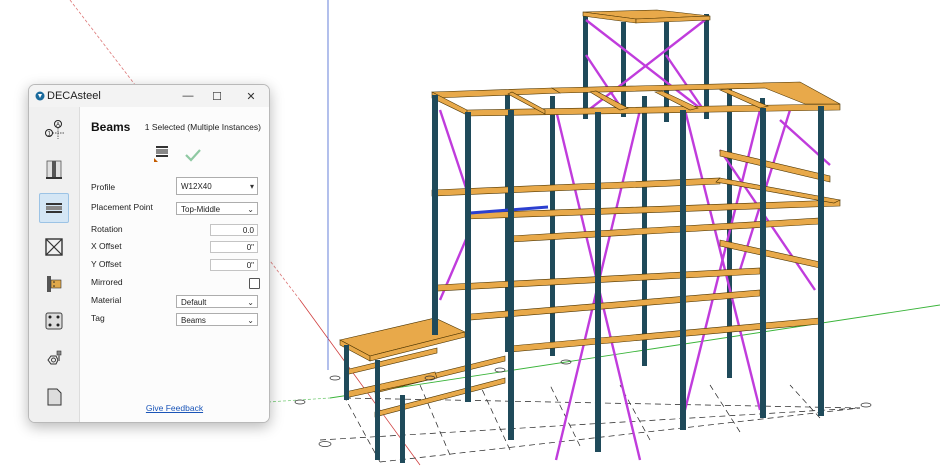 The height and width of the screenshot is (470, 940). I want to click on base-plate-tool-icon, so click(54, 321).